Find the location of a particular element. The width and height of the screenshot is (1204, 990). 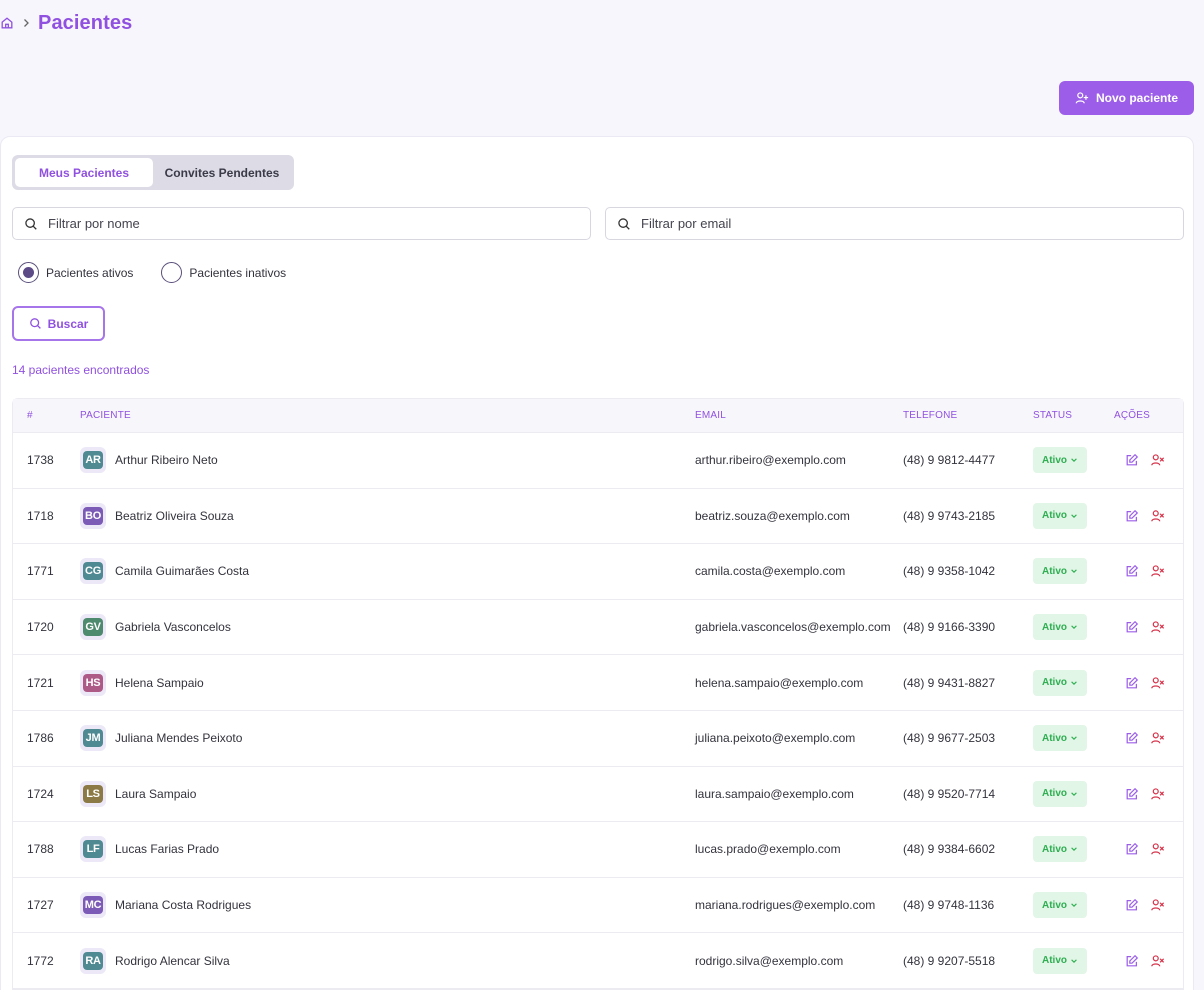

patient-cell: HS Helena Sampaio is located at coordinates (142, 682).